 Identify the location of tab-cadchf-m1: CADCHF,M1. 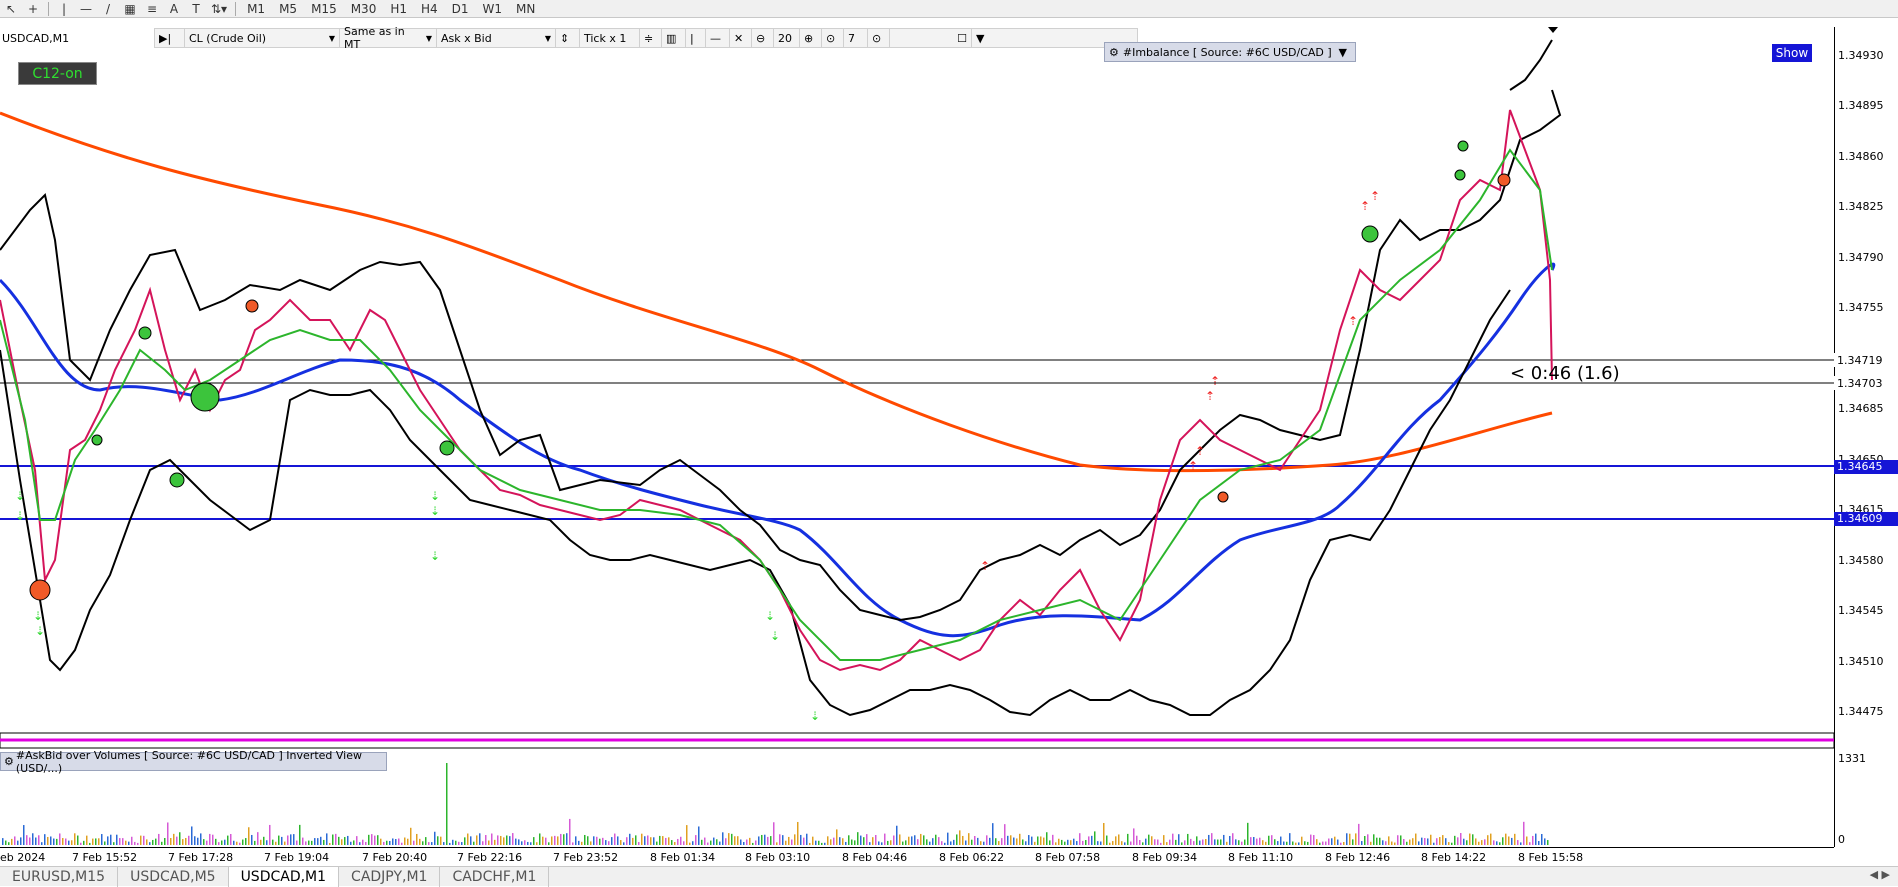
(495, 877).